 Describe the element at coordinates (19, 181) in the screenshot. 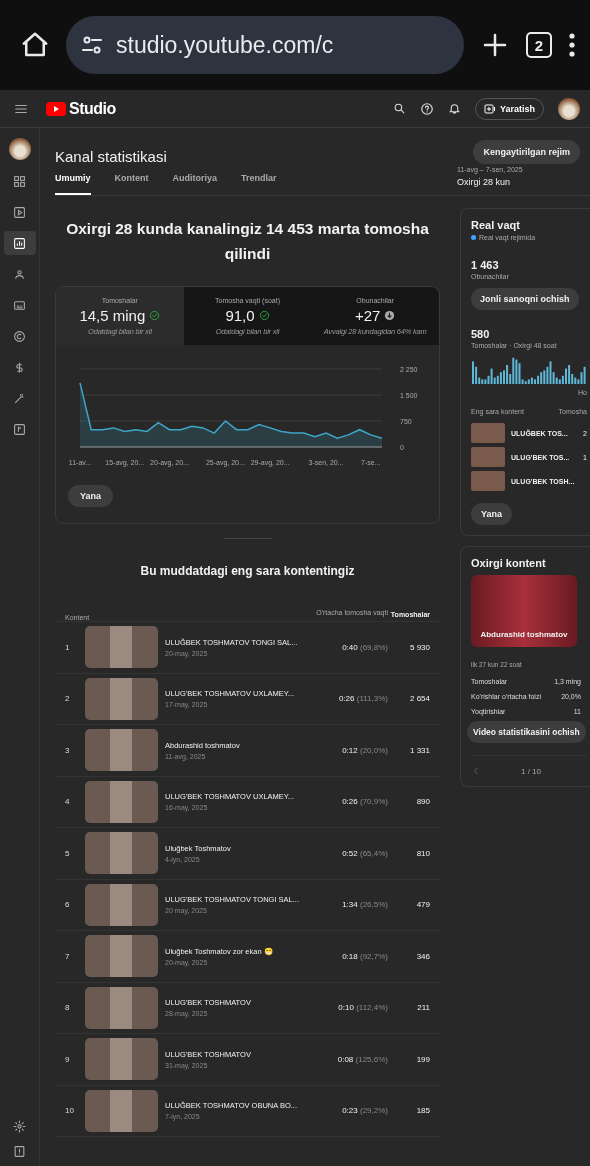

I see `dashboard-icon` at that location.